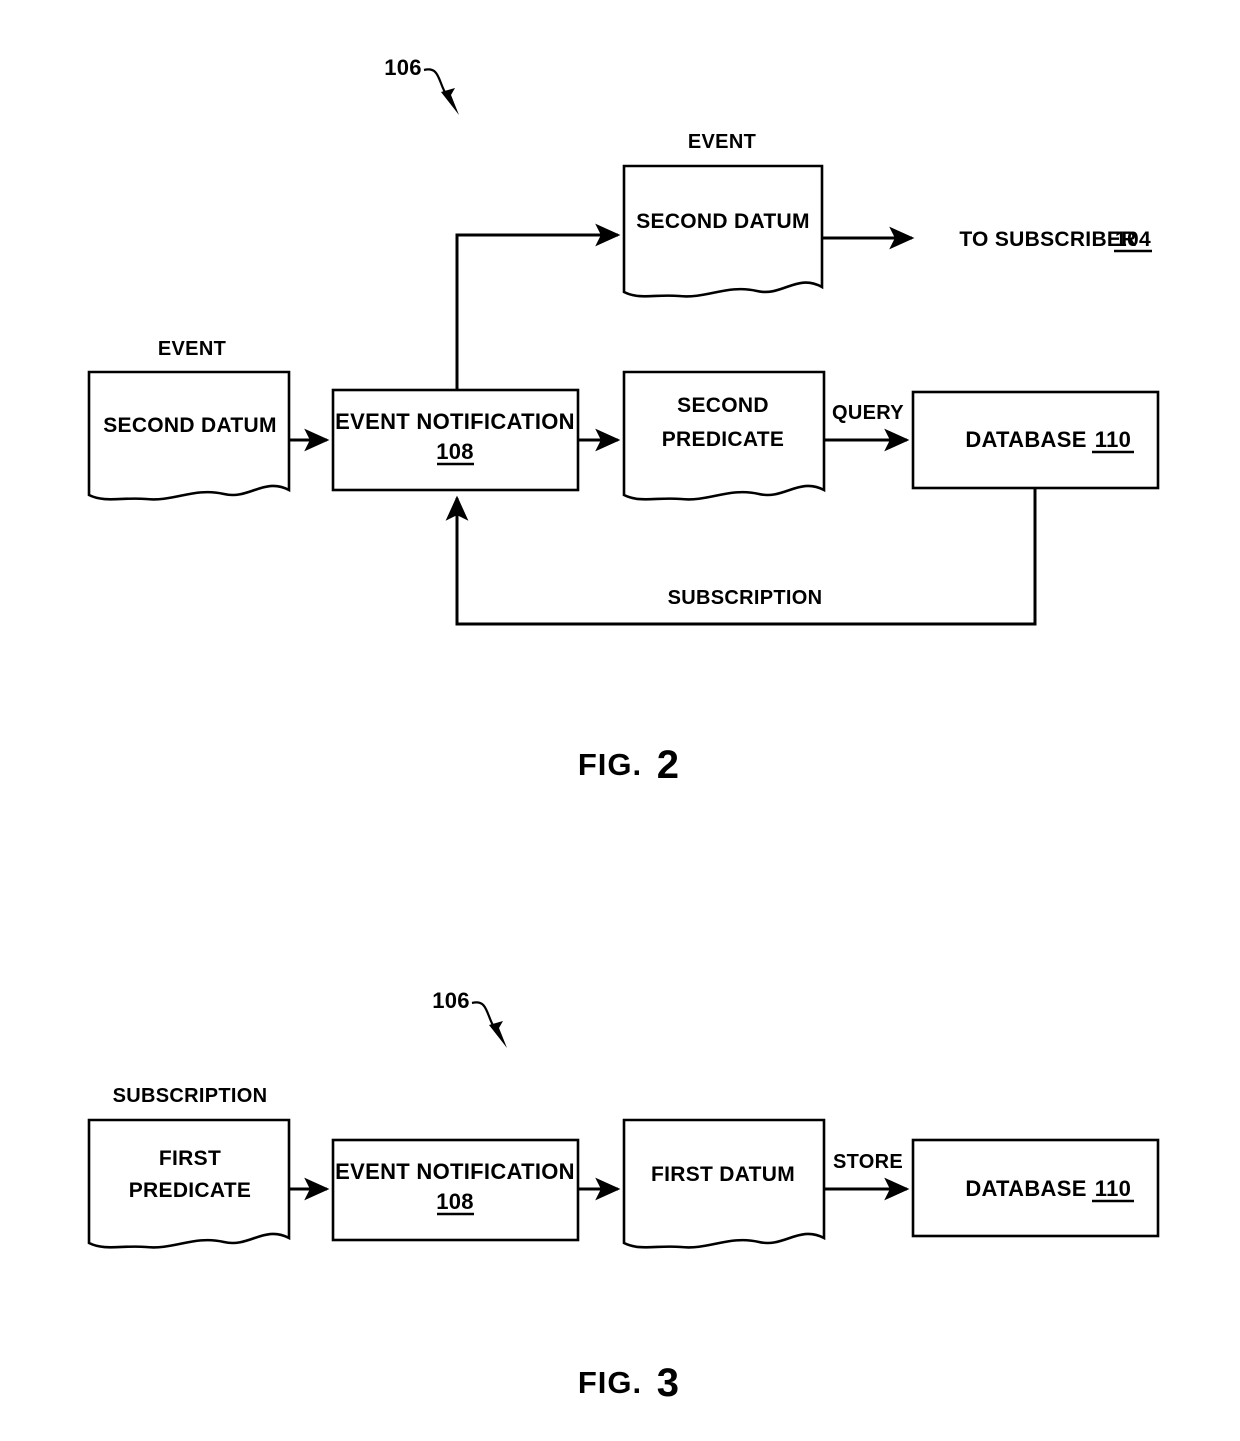 The image size is (1240, 1441). Describe the element at coordinates (455, 451) in the screenshot. I see `fig2-event-notification-numeral: 108` at that location.